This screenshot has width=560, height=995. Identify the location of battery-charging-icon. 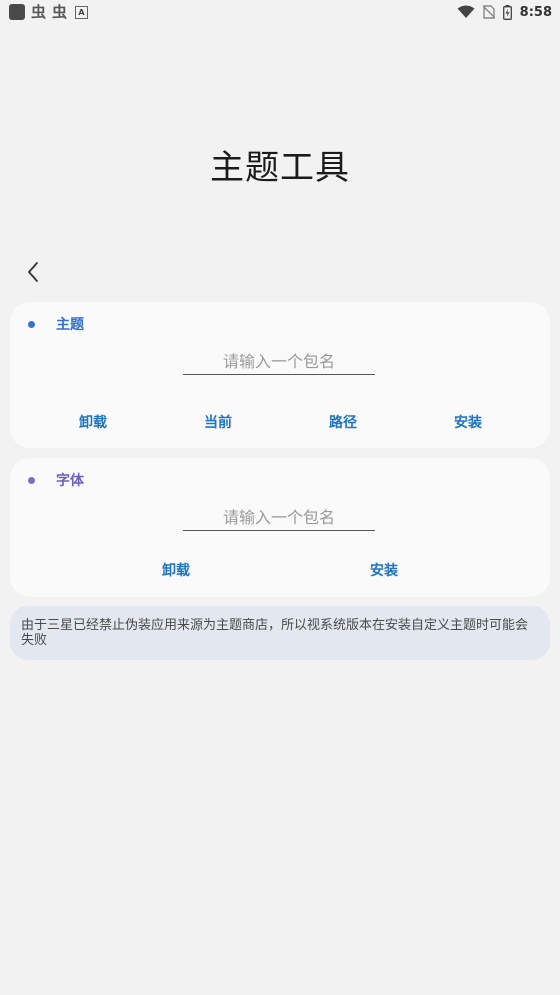
(507, 12).